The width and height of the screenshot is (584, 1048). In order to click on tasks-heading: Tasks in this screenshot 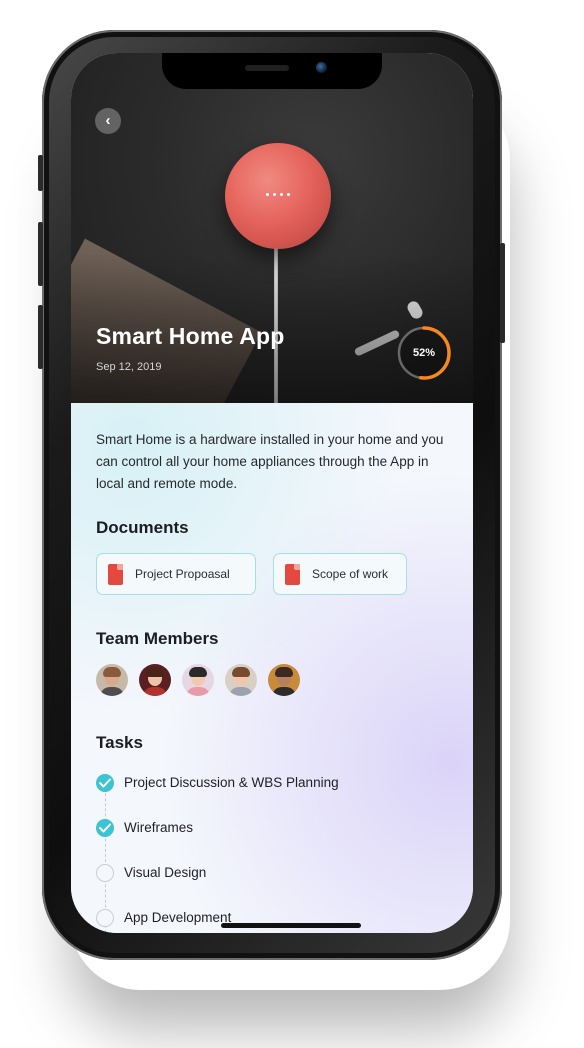, I will do `click(119, 742)`.